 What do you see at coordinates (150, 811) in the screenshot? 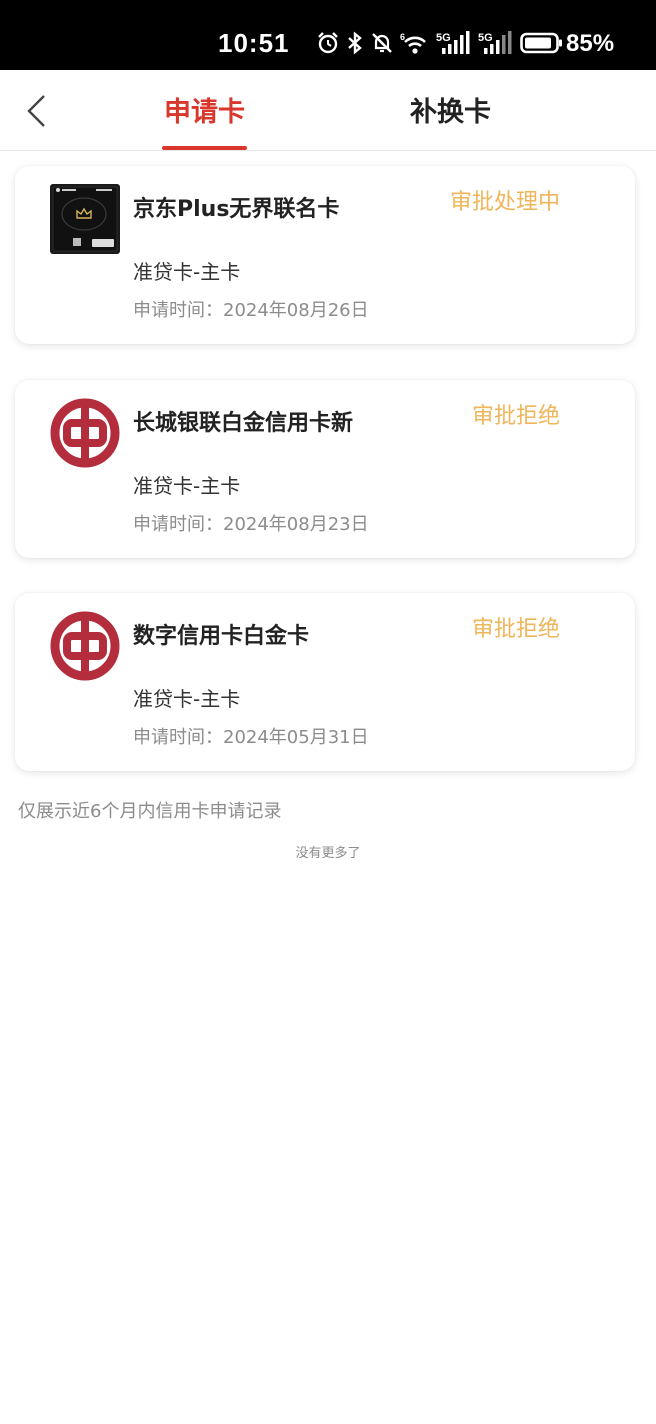
I see `records-note: 仅展示近6个月内信用卡申请记录` at bounding box center [150, 811].